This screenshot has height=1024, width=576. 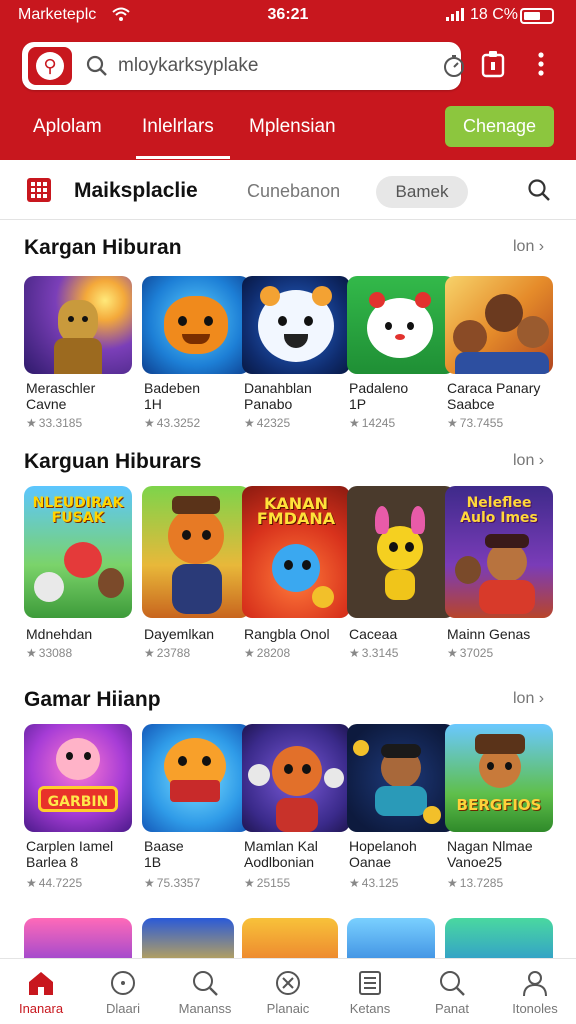 I want to click on app-rating: ★ 33088, so click(x=49, y=653).